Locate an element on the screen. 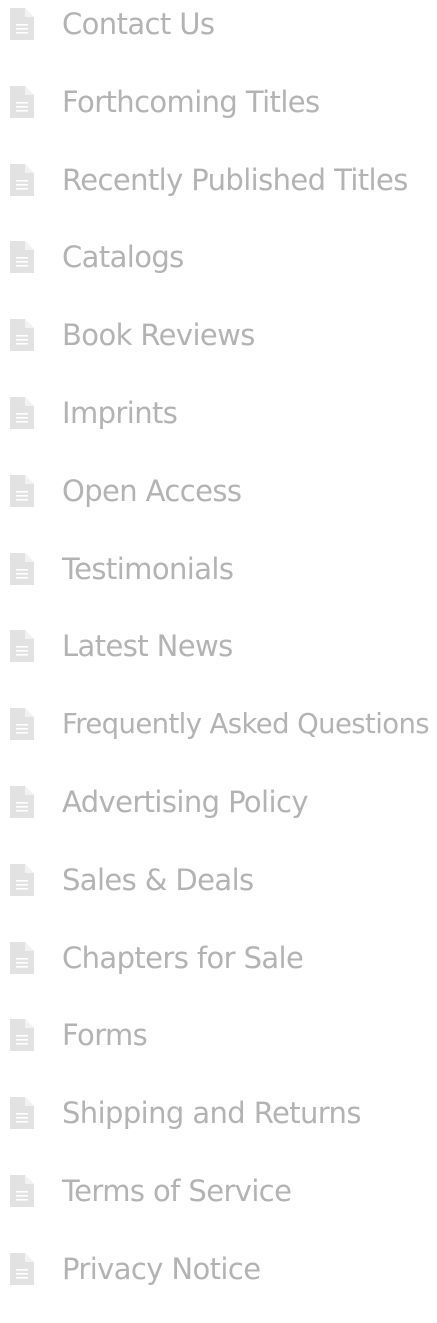 Image resolution: width=437 pixels, height=1323 pixels. nav-link-advertising-policy: Advertising Policy is located at coordinates (218, 817).